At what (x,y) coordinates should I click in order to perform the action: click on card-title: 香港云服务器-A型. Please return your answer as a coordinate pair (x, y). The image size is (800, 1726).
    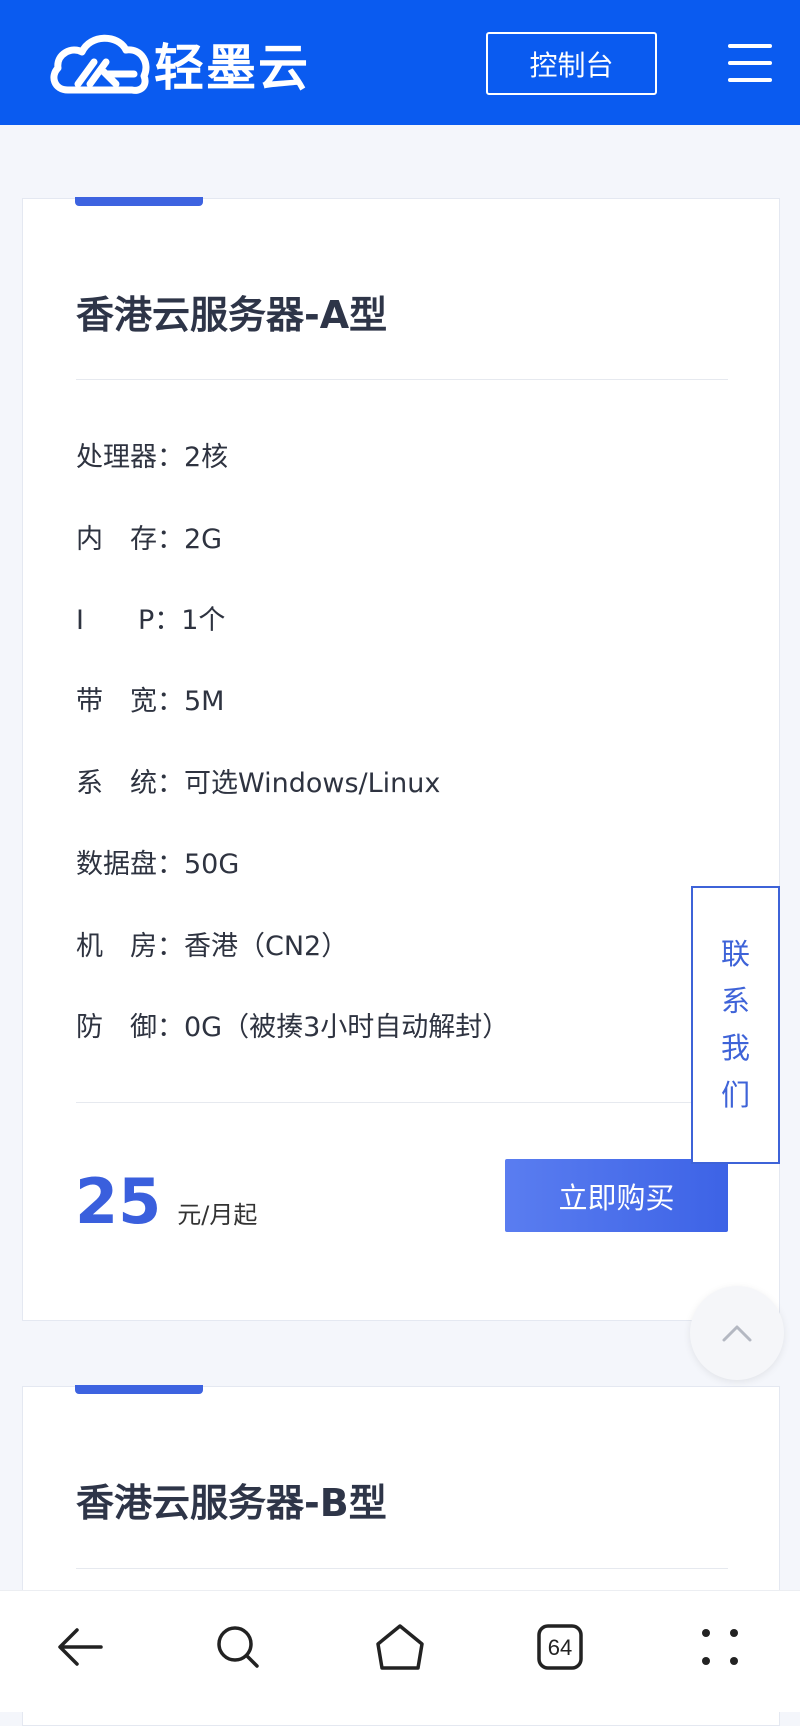
    Looking at the image, I should click on (232, 315).